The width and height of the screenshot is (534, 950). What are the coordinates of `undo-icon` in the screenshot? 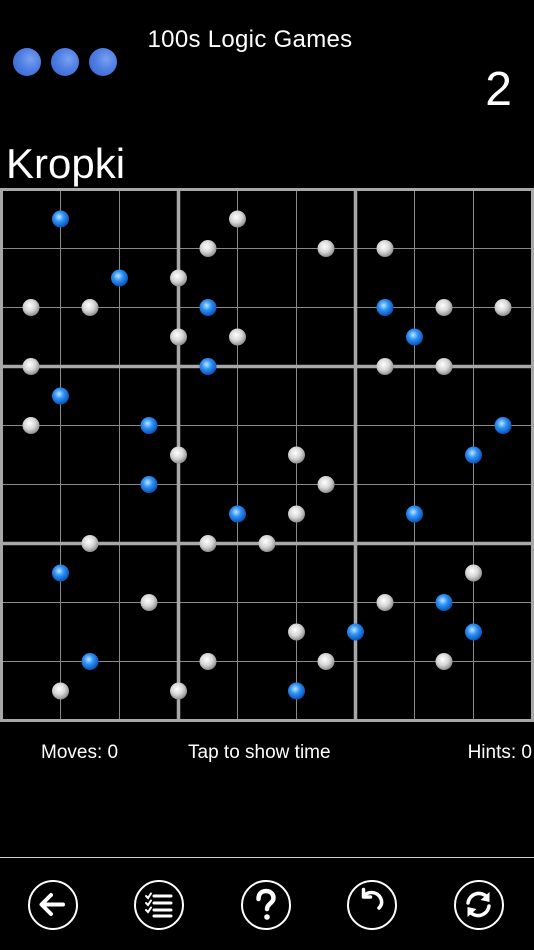 It's located at (372, 898).